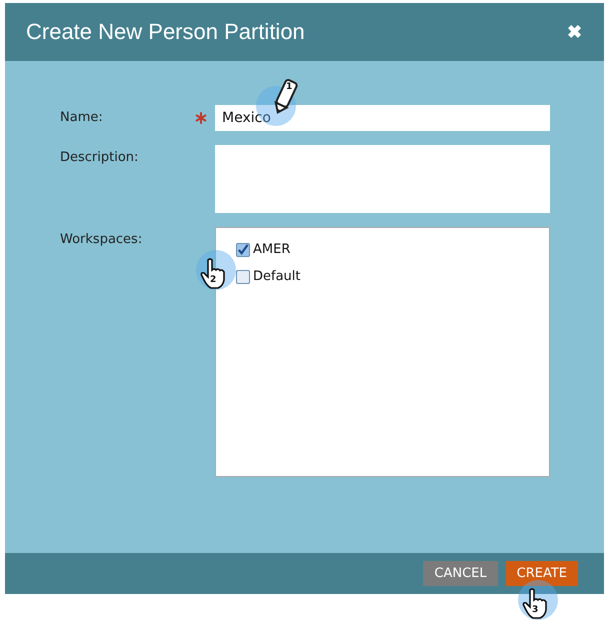  I want to click on description-label: Description:, so click(99, 157).